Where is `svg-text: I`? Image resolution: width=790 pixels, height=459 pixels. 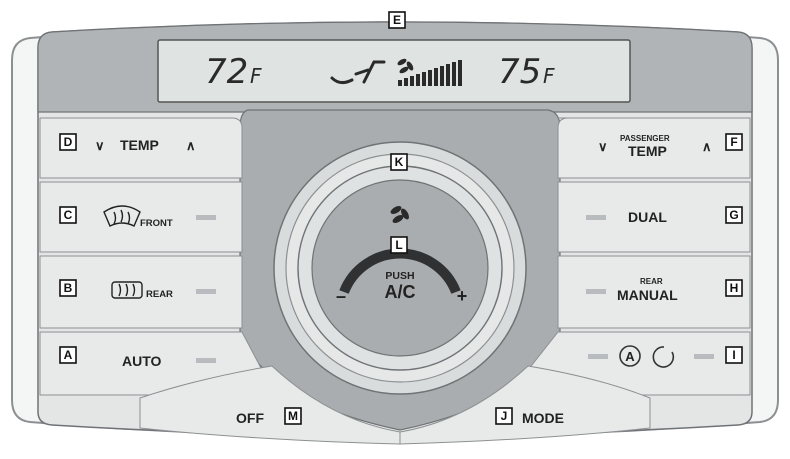 svg-text: I is located at coordinates (733, 355).